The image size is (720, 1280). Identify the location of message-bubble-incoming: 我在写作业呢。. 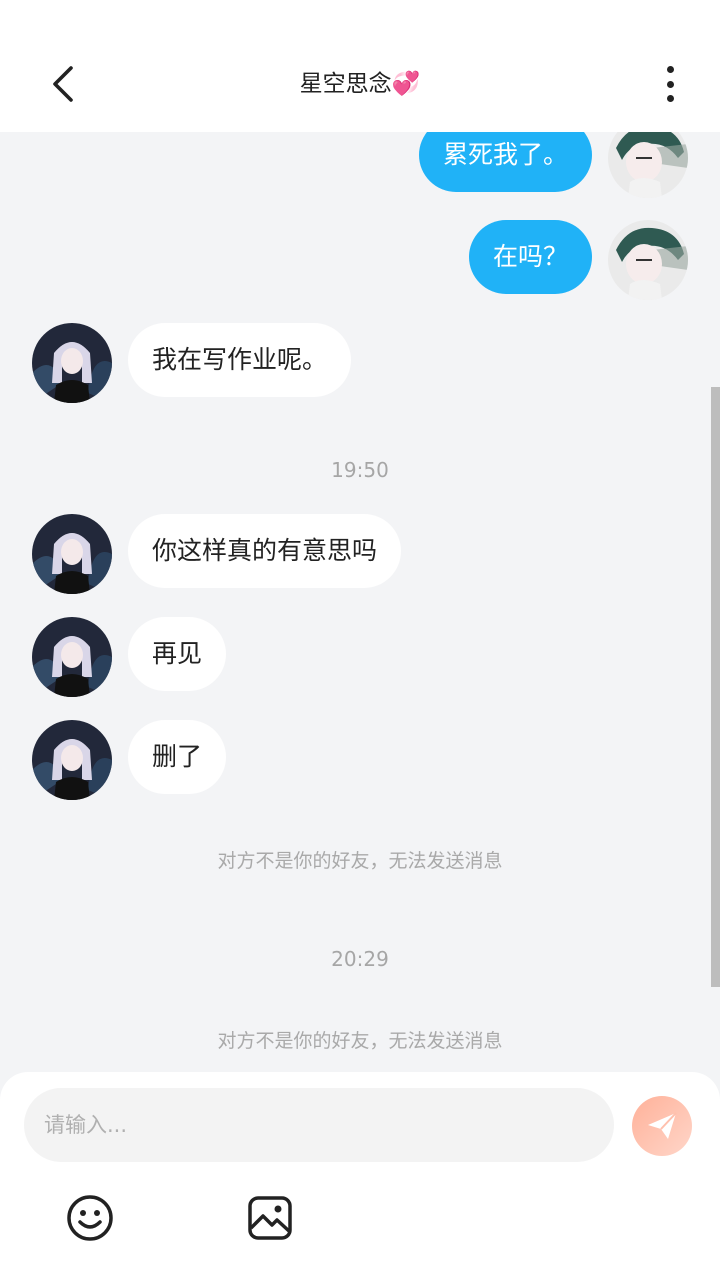
(240, 360).